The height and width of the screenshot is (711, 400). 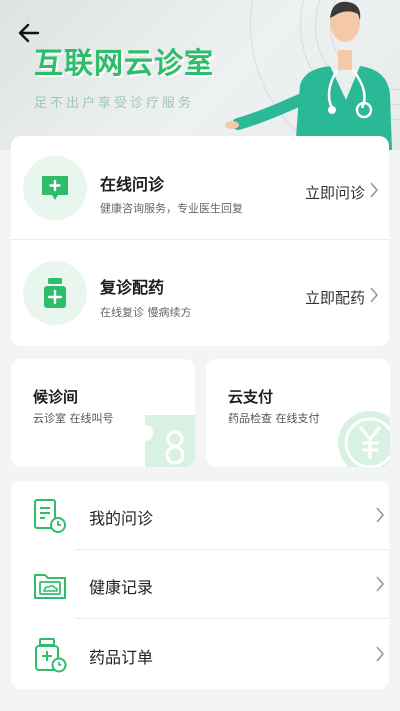 What do you see at coordinates (146, 312) in the screenshot?
I see `service-desc: 在线复诊 慢病续方` at bounding box center [146, 312].